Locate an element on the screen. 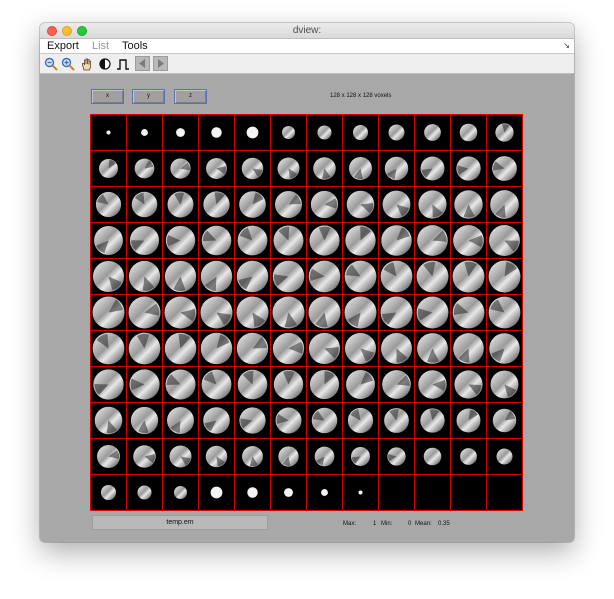  menu-tools: Tools is located at coordinates (135, 46).